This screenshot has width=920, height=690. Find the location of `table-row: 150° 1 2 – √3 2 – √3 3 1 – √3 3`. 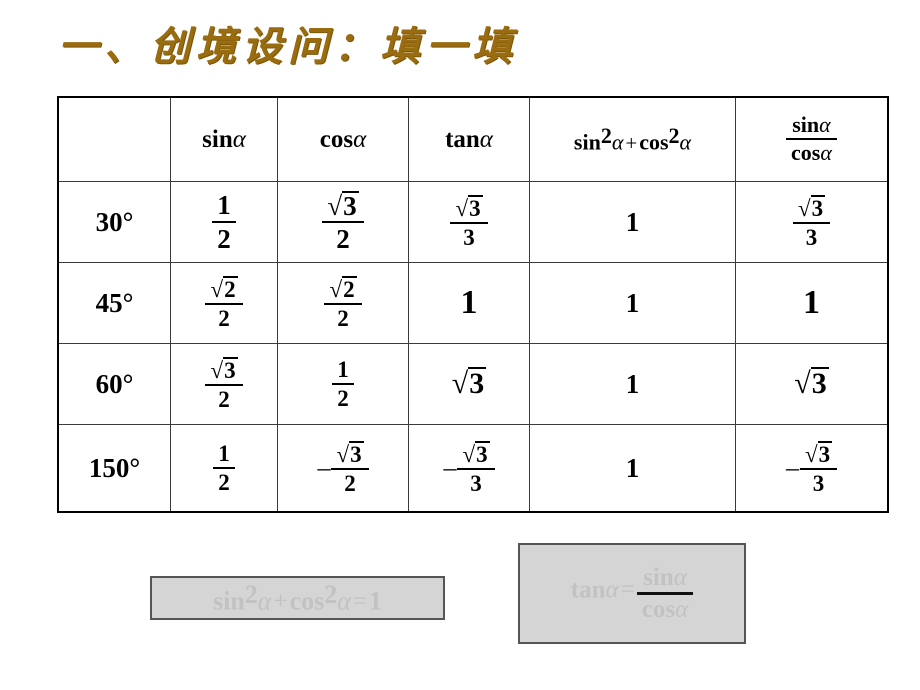

table-row: 150° 1 2 – √3 2 – √3 3 1 – √3 3 is located at coordinates (473, 468).